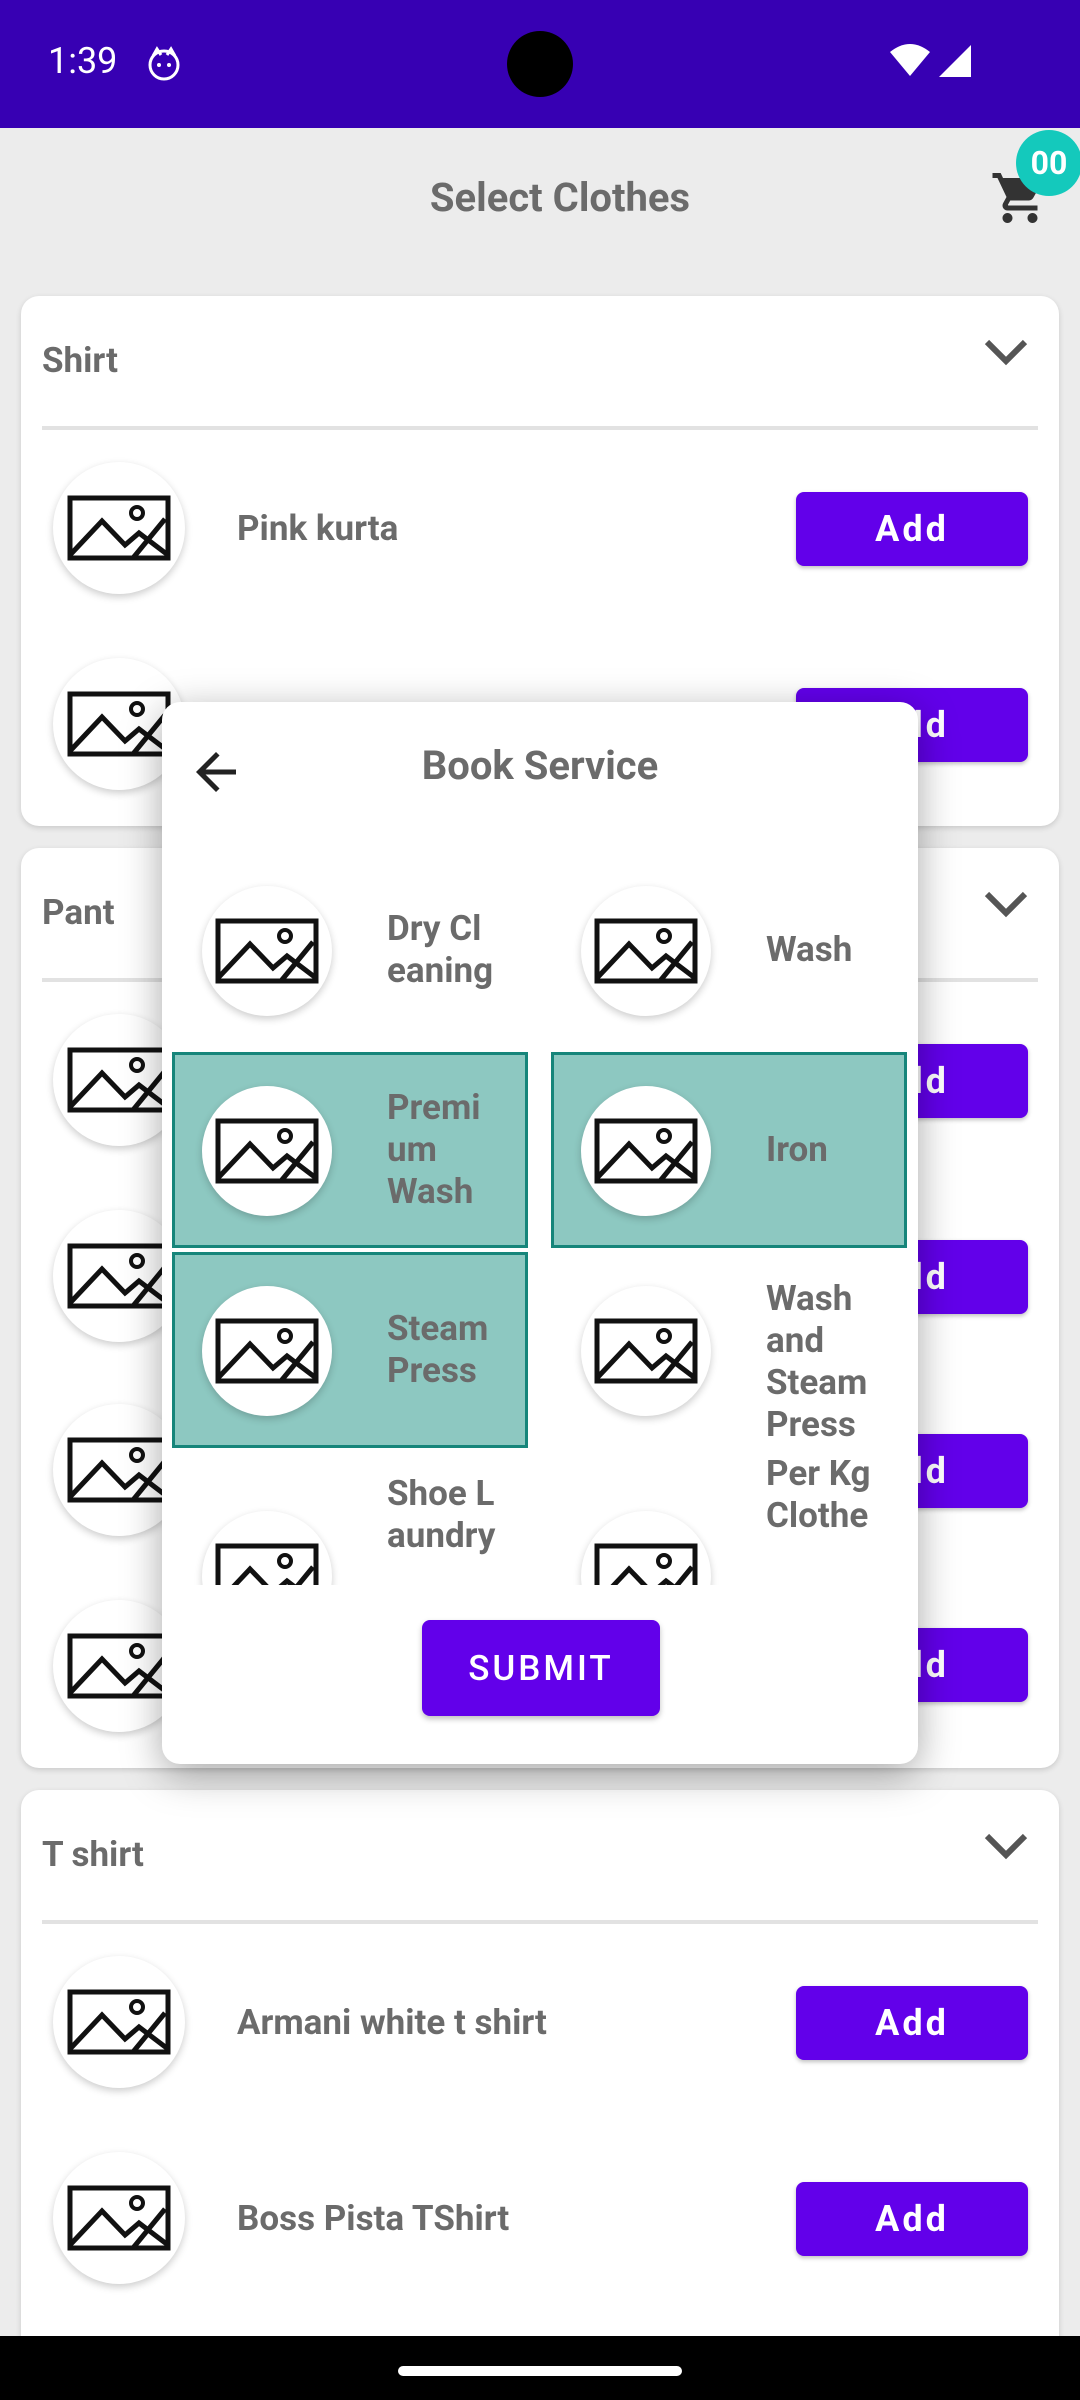 Image resolution: width=1080 pixels, height=2400 pixels. I want to click on status-bar: 1:39, so click(540, 64).